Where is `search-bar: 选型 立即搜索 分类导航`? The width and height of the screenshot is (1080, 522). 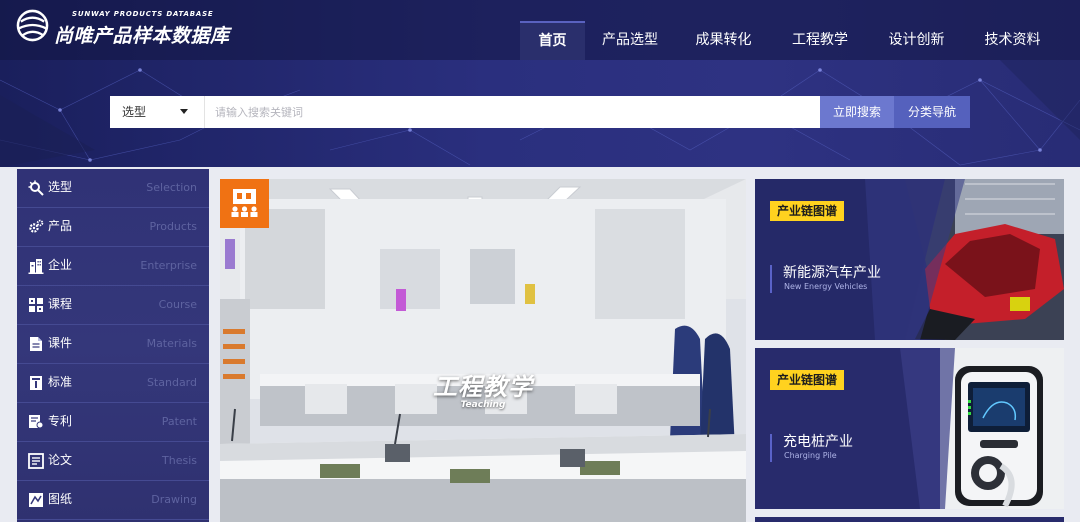
search-bar: 选型 立即搜索 分类导航 is located at coordinates (540, 112).